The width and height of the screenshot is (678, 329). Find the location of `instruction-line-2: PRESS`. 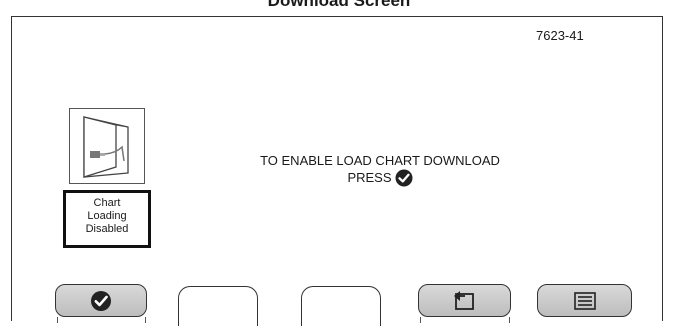

instruction-line-2: PRESS is located at coordinates (369, 177).